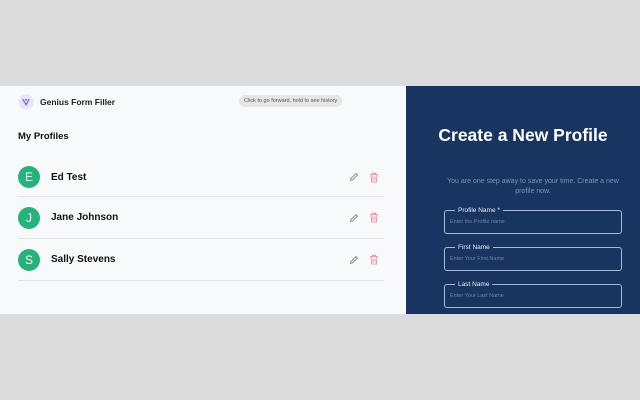 The height and width of the screenshot is (400, 640). I want to click on profile-name-label: Profile Name *, so click(479, 210).